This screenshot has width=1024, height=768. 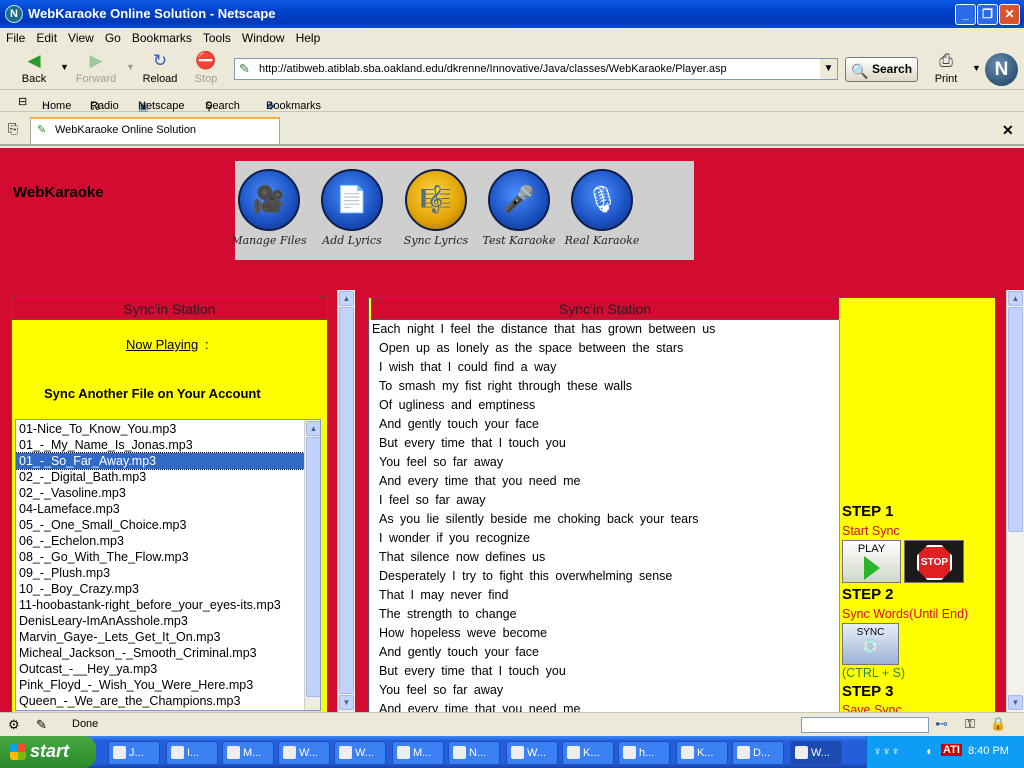 What do you see at coordinates (604, 595) in the screenshot?
I see `lyric-line: That I may never find` at bounding box center [604, 595].